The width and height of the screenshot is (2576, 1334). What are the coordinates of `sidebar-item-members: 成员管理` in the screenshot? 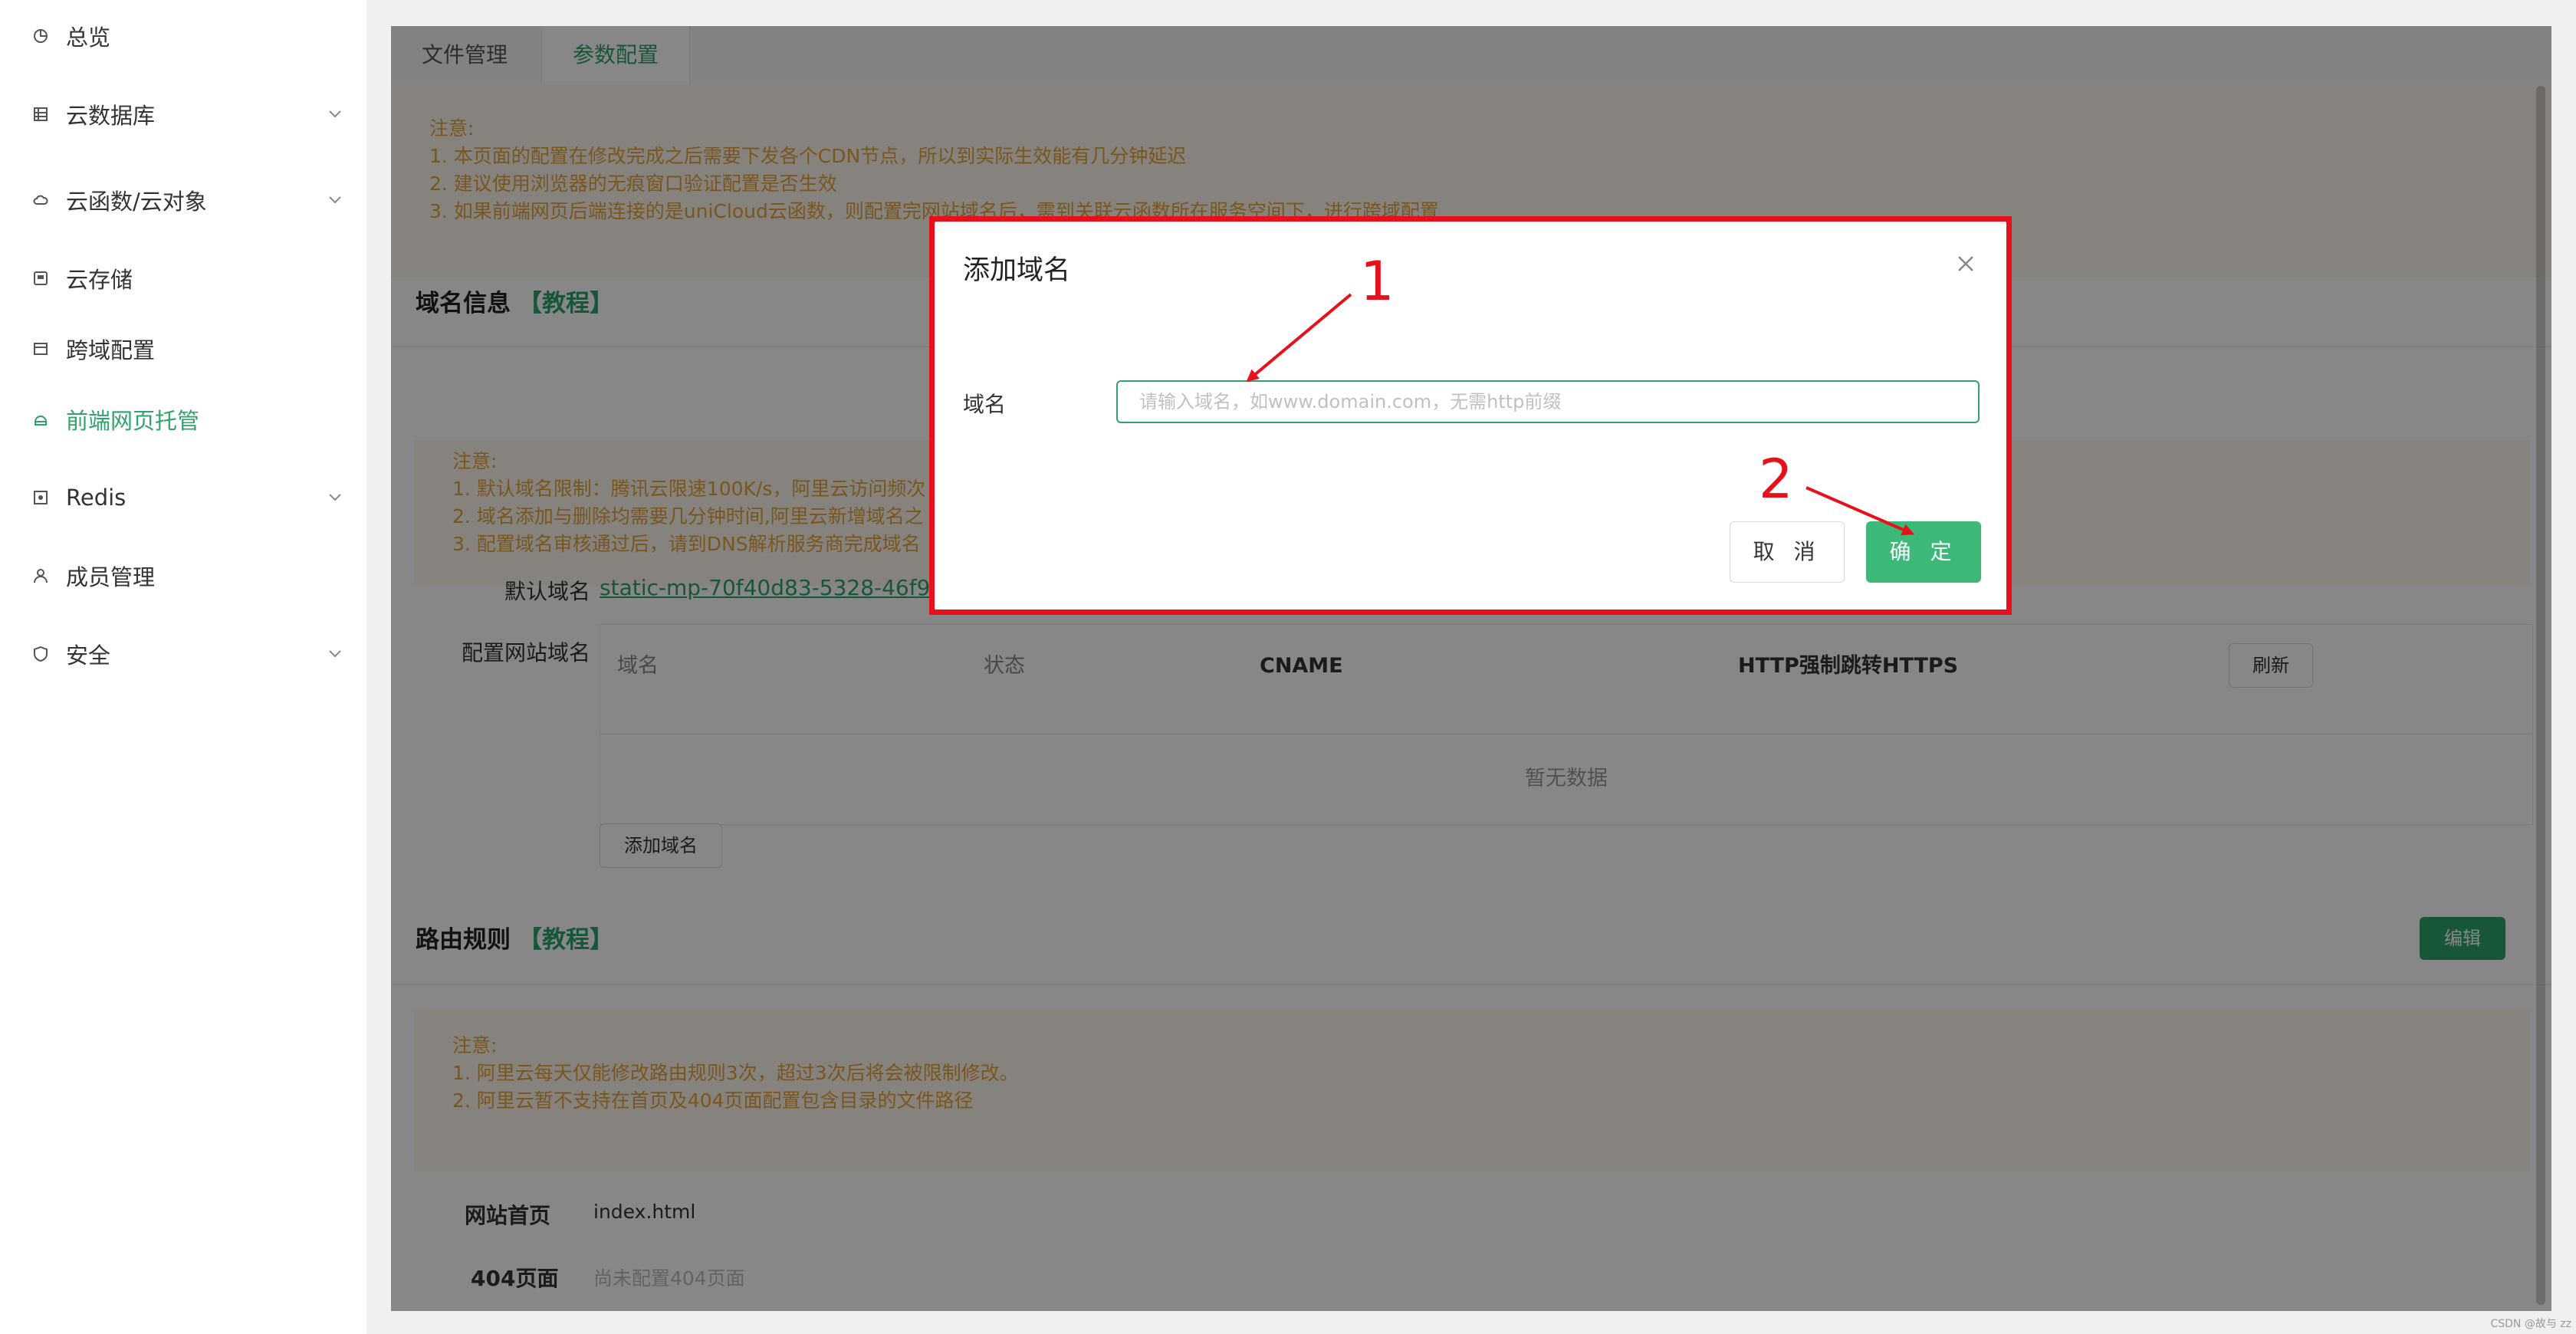 It's located at (187, 576).